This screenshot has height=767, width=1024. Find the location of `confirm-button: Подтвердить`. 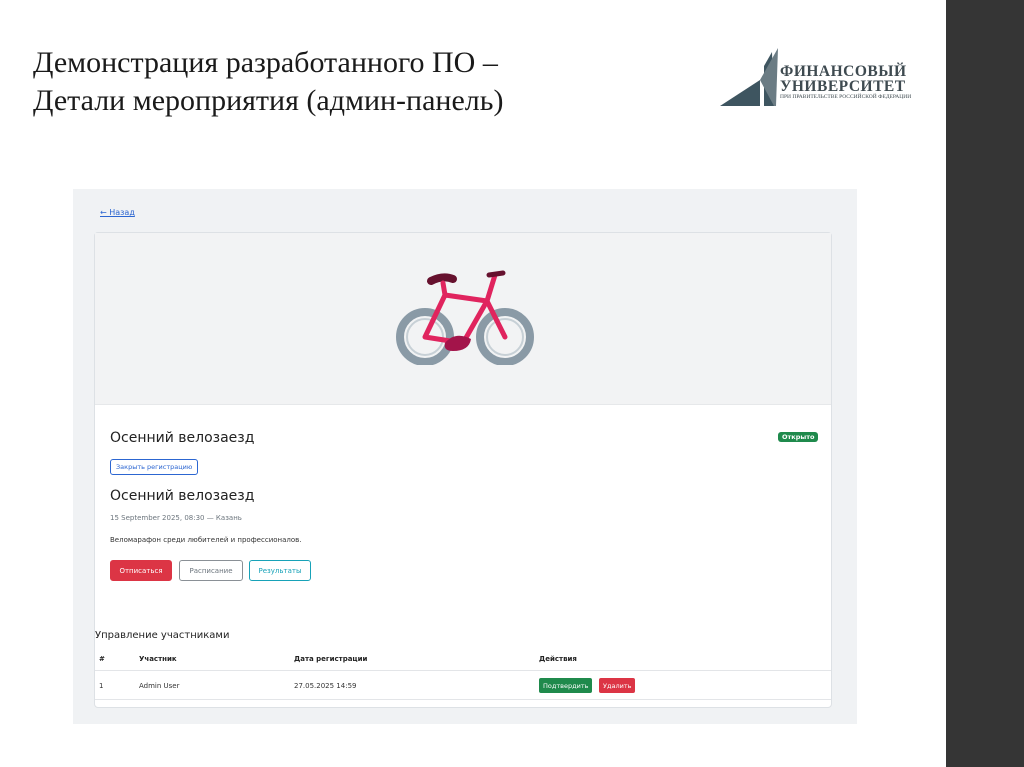

confirm-button: Подтвердить is located at coordinates (566, 685).